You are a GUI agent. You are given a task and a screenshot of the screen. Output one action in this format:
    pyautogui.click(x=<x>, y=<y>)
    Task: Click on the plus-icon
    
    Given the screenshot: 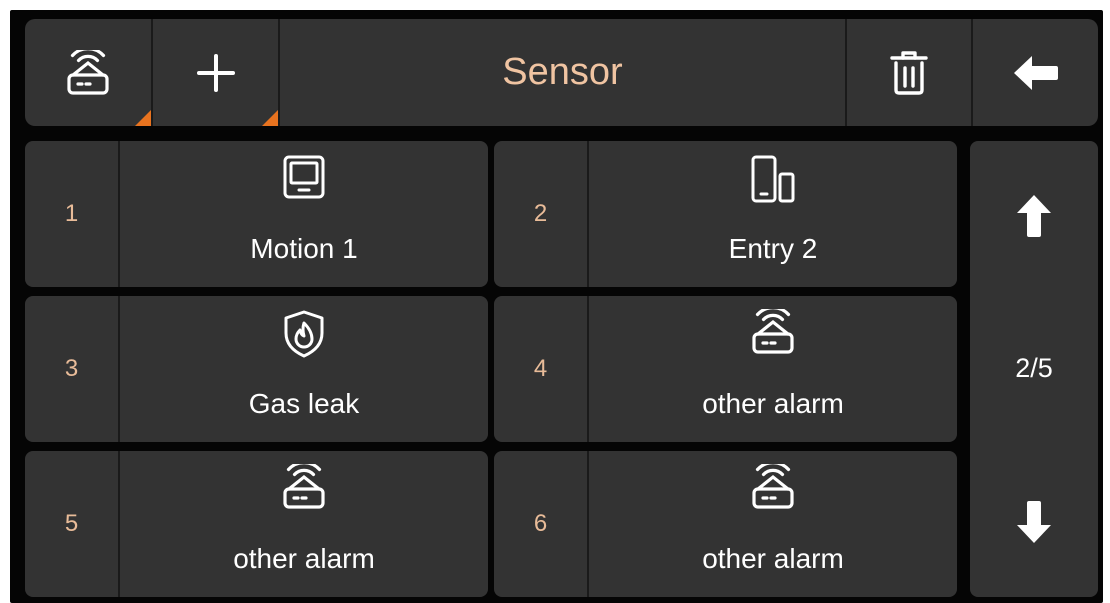 What is the action you would take?
    pyautogui.click(x=215, y=72)
    